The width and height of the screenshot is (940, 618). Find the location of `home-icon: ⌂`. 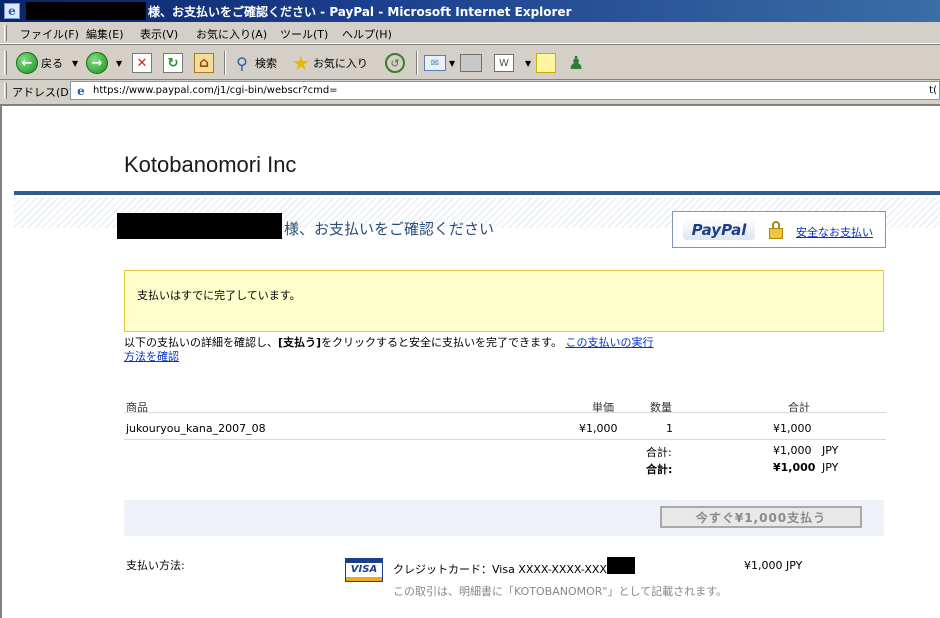

home-icon: ⌂ is located at coordinates (204, 63).